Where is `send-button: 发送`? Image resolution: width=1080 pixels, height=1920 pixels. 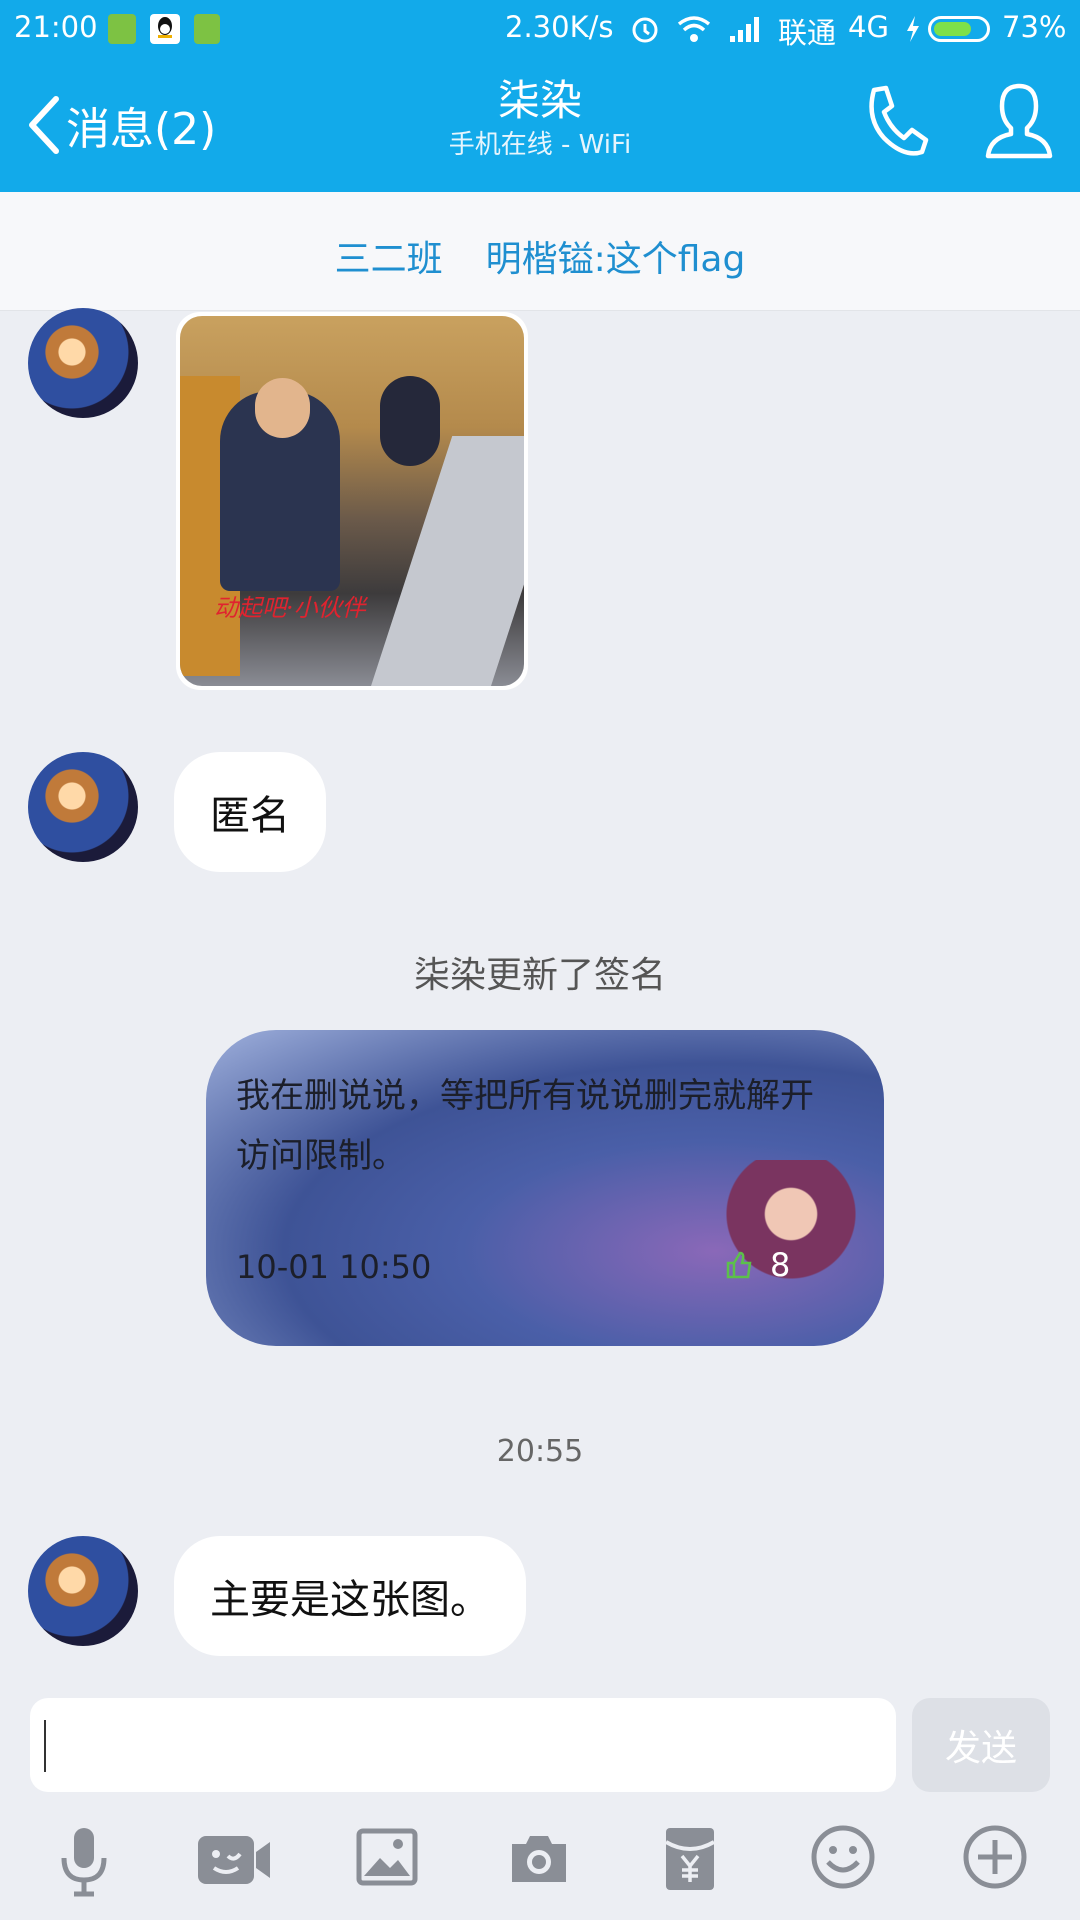
send-button: 发送 is located at coordinates (981, 1745).